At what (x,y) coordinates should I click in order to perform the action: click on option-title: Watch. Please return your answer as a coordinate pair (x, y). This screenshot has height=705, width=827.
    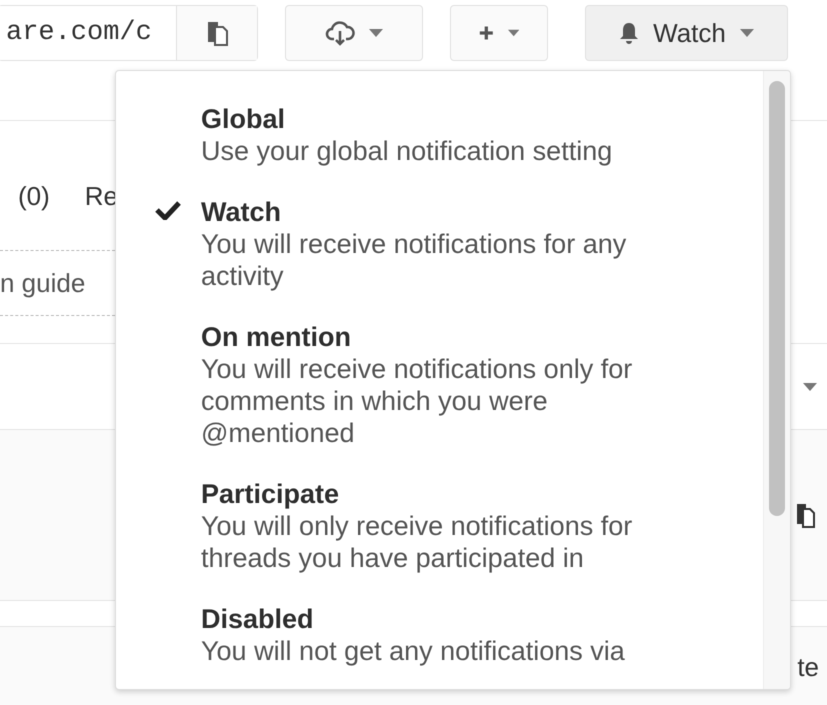
    Looking at the image, I should click on (241, 212).